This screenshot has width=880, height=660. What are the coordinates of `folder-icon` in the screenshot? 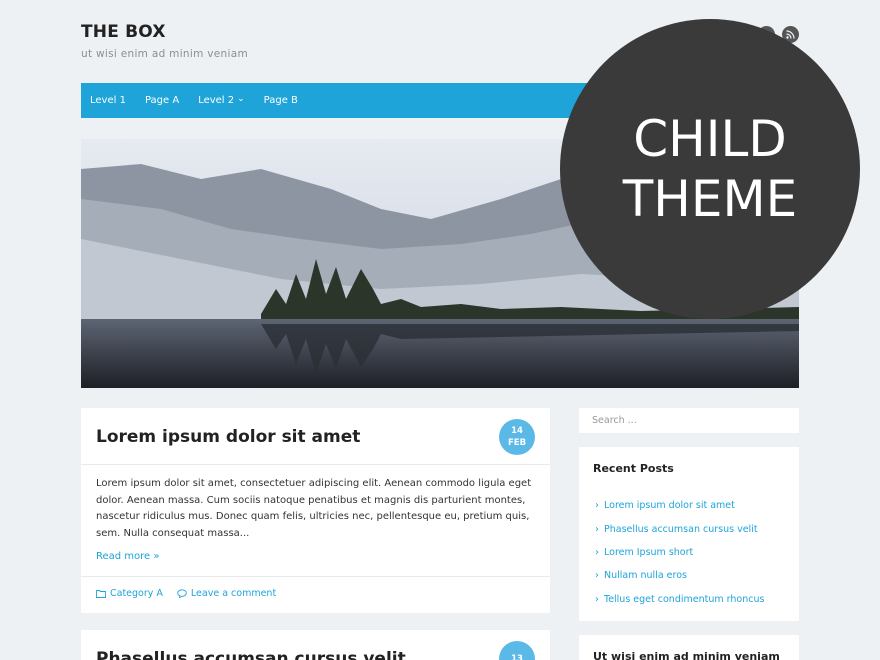 It's located at (101, 594).